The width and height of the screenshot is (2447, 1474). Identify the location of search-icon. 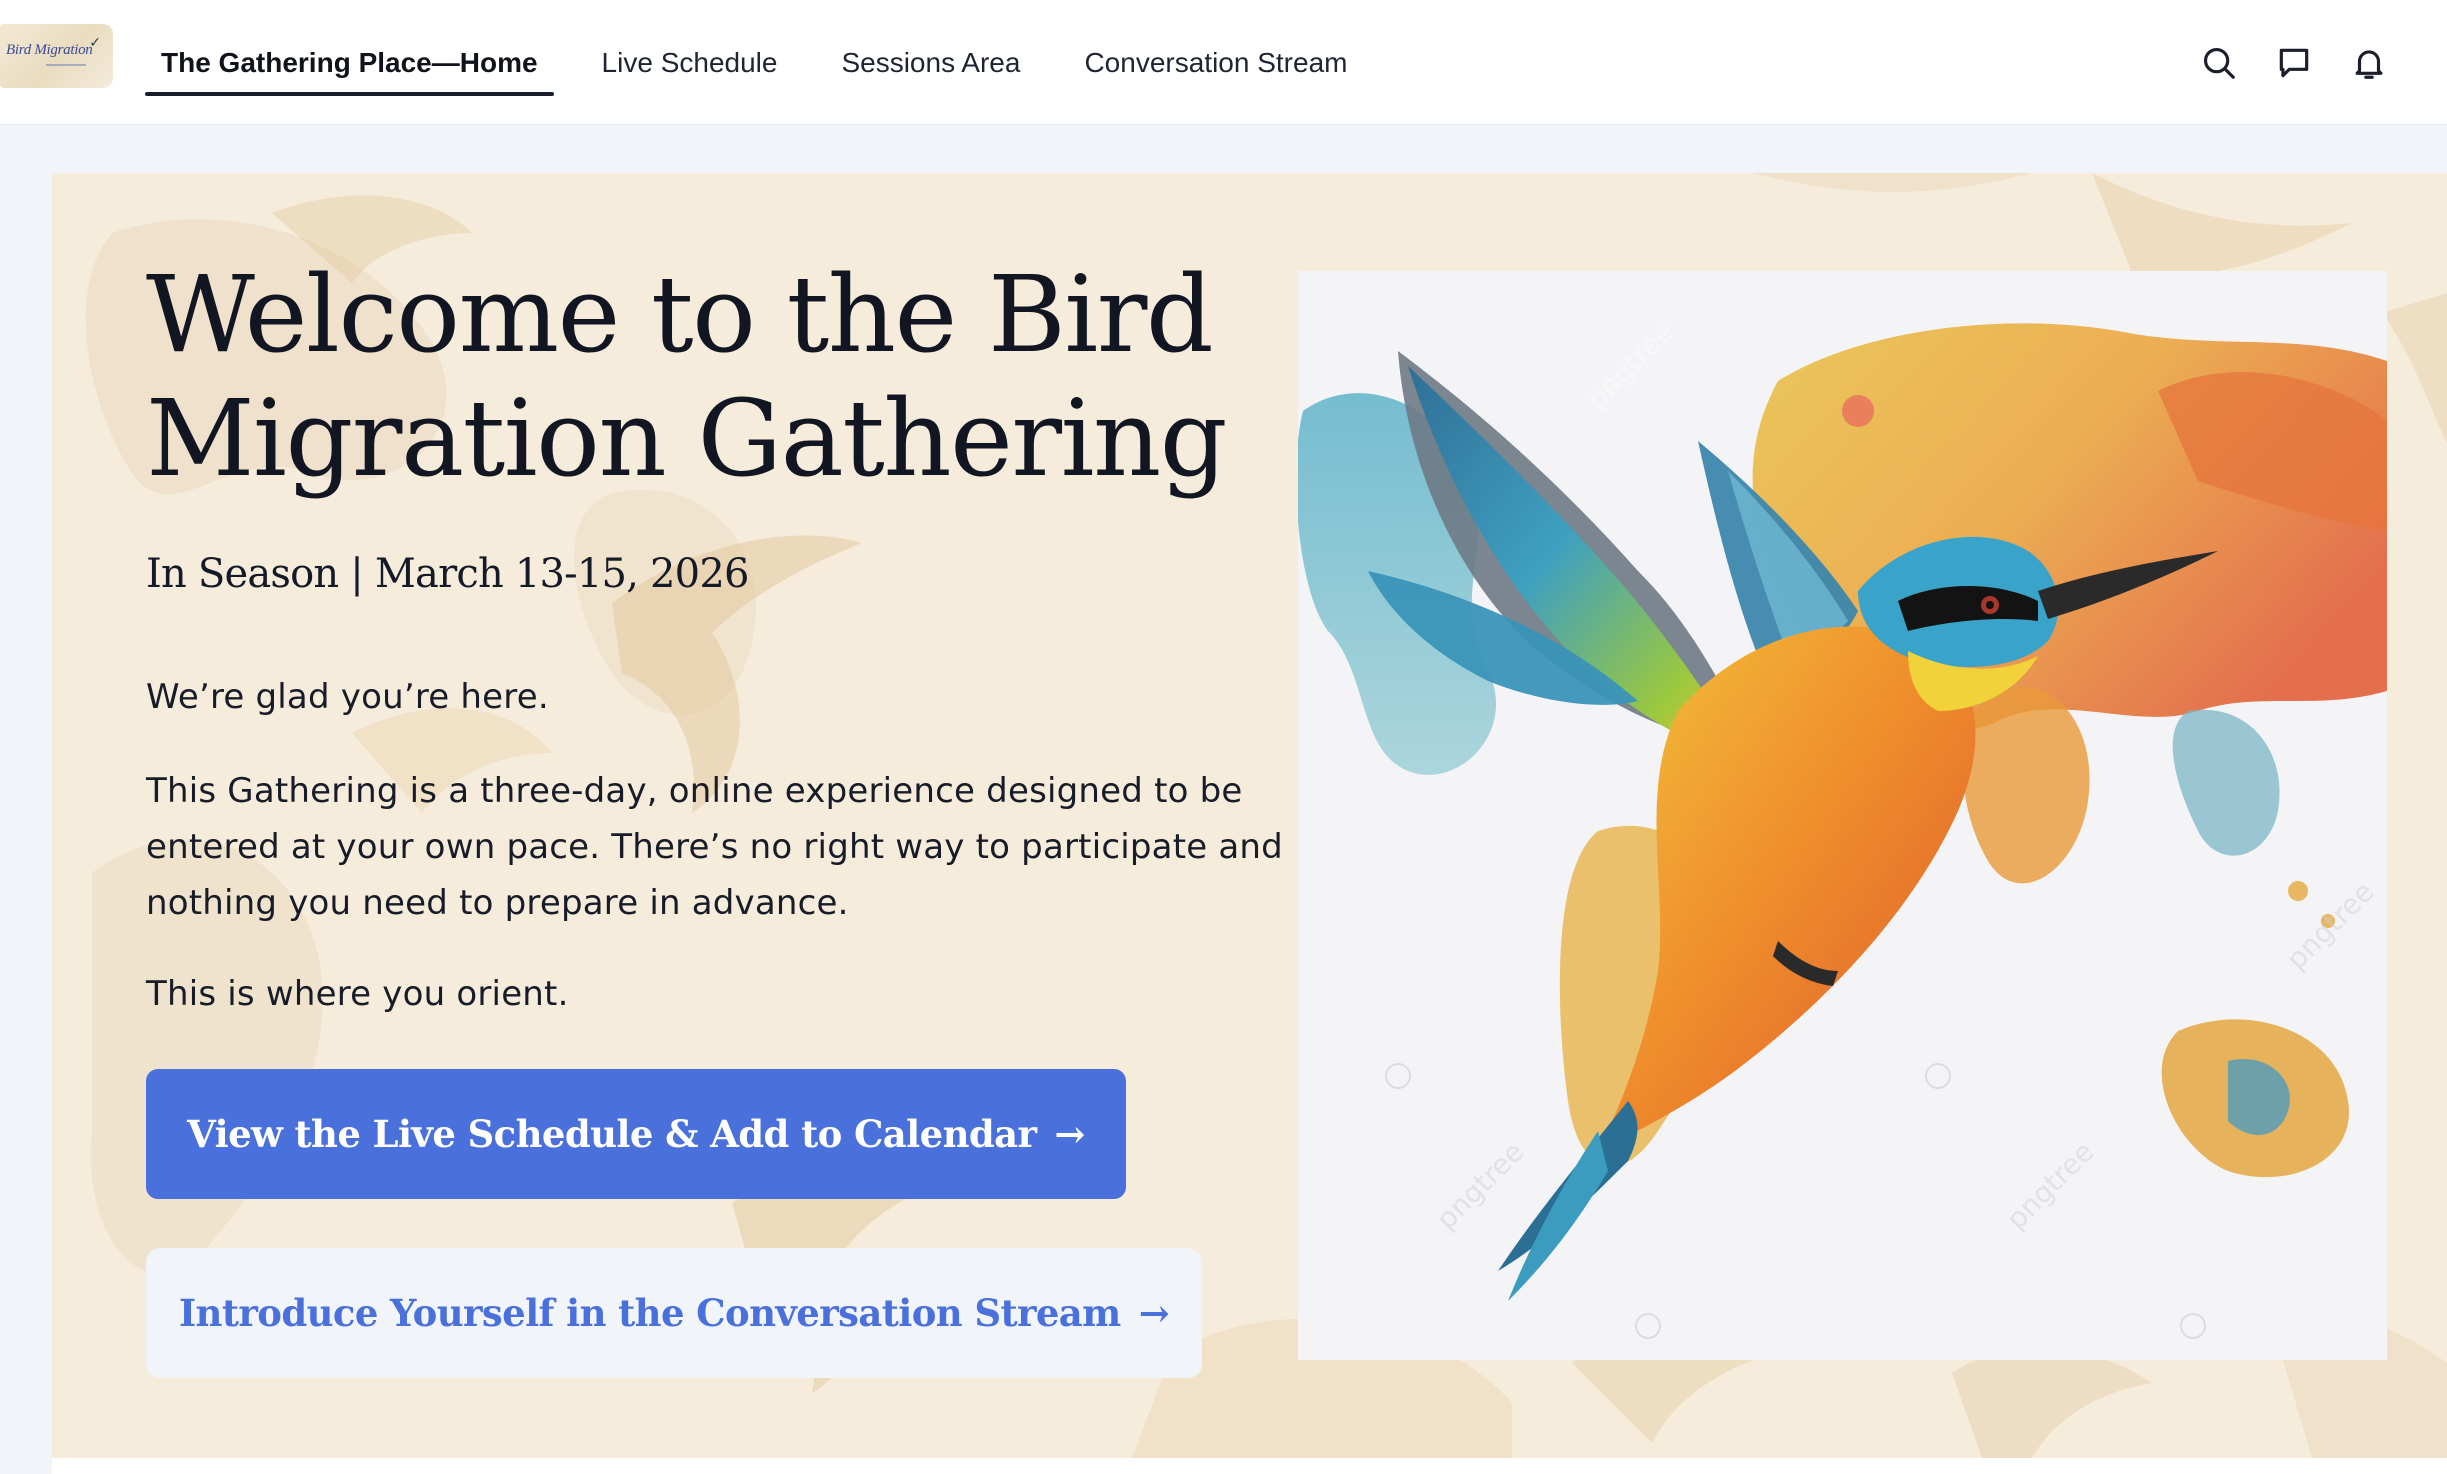
(2219, 63).